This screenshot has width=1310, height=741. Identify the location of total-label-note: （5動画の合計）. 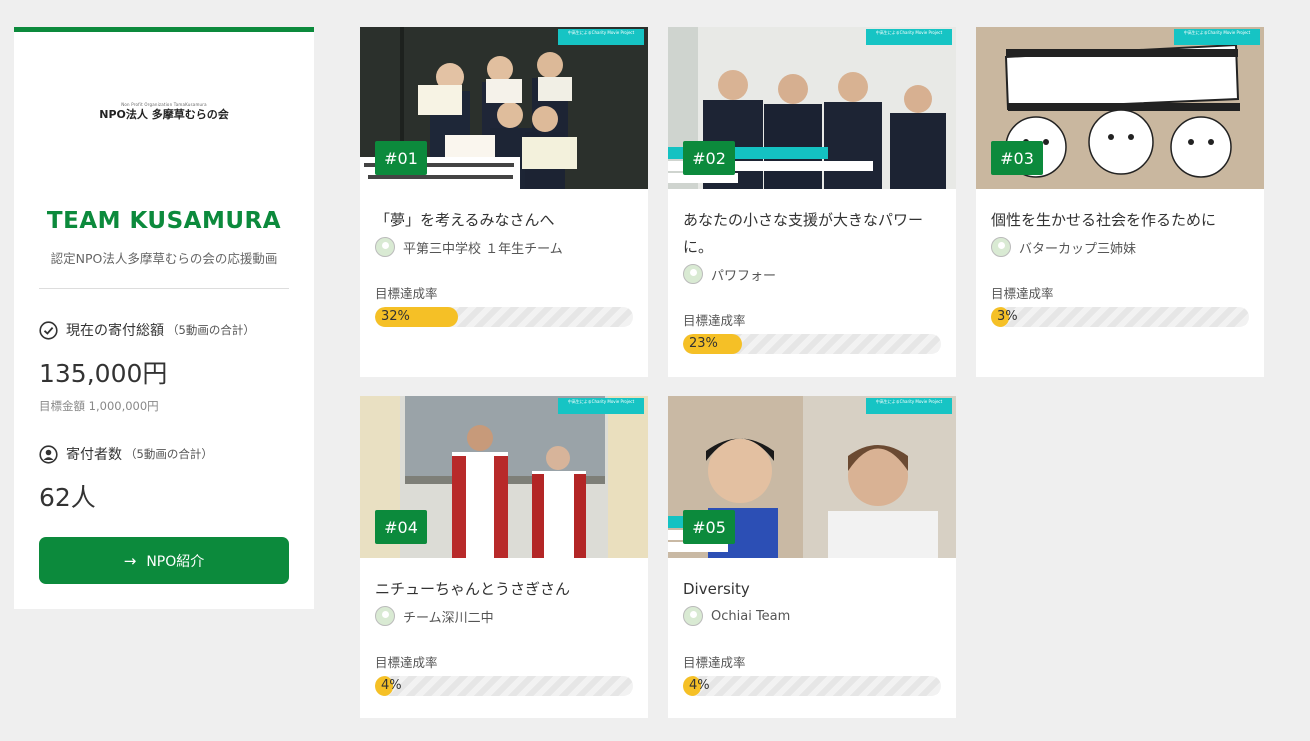
(211, 330).